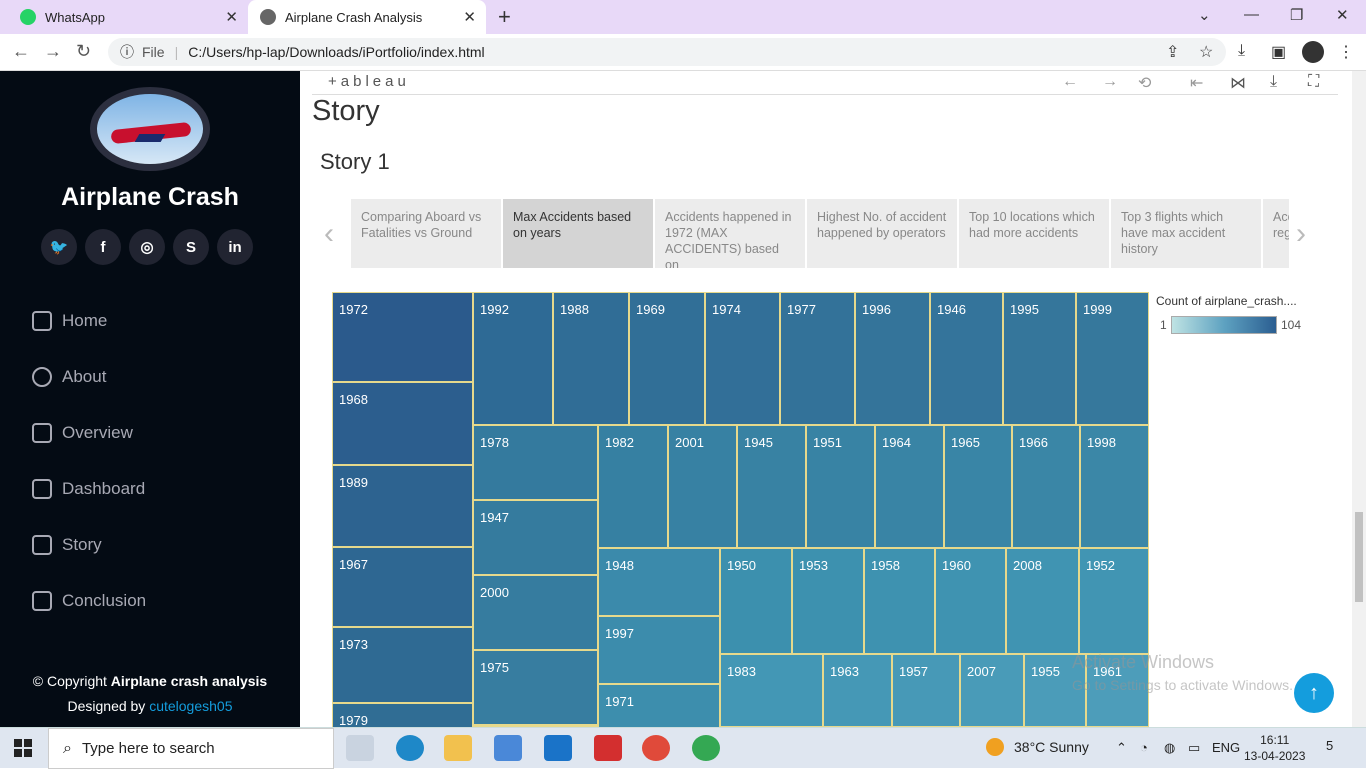 The height and width of the screenshot is (769, 1366). What do you see at coordinates (1346, 52) in the screenshot?
I see `menu-icon: ⋮` at bounding box center [1346, 52].